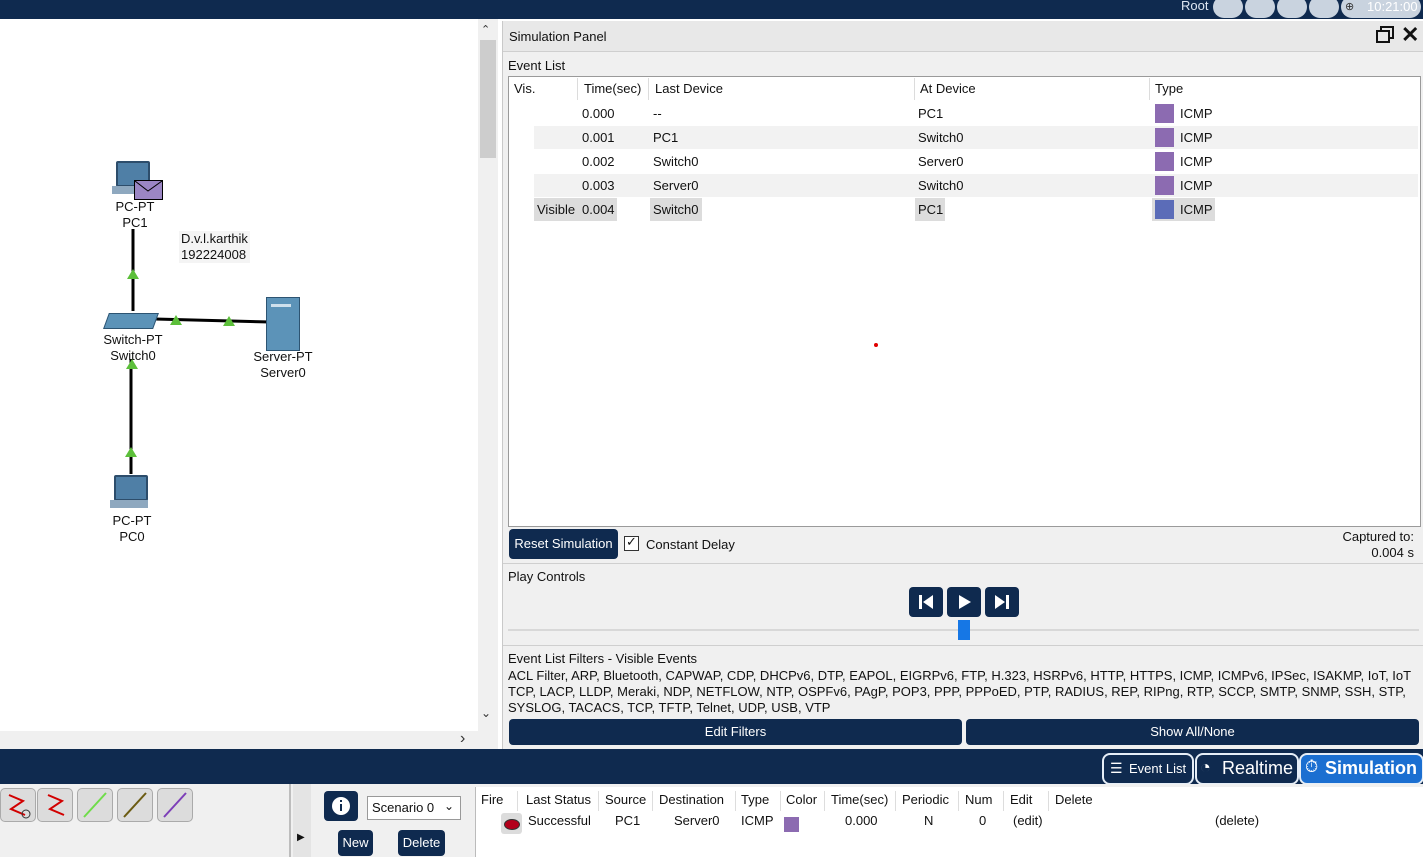 The image size is (1423, 857). Describe the element at coordinates (135, 805) in the screenshot. I see `crossover-cable-icon` at that location.